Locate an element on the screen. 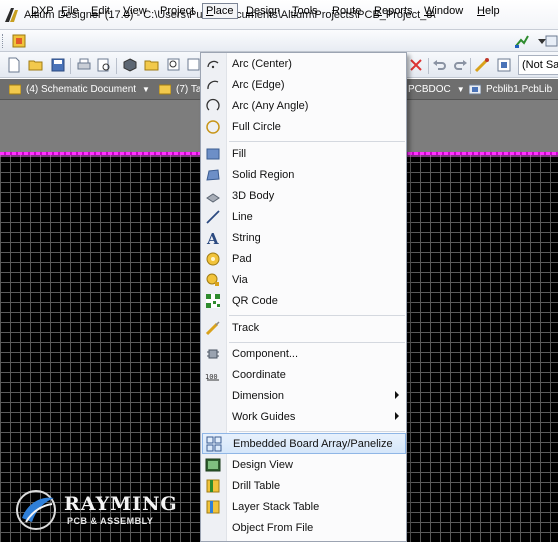 The image size is (558, 542). doc-tab-table: (7) Ta is located at coordinates (178, 89).